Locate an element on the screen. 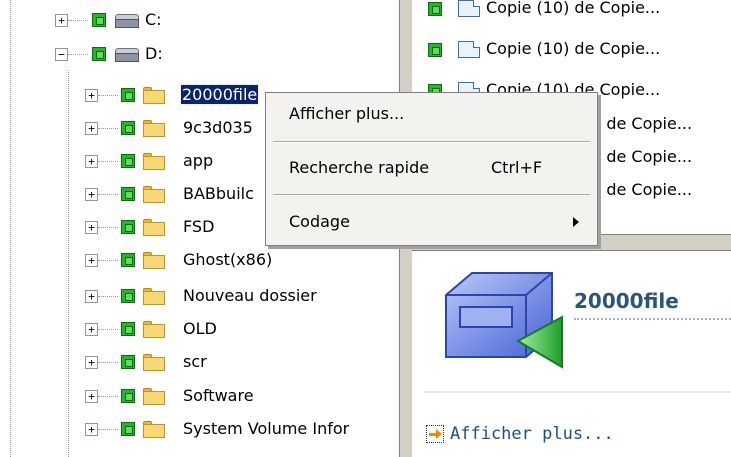  tree-item-label: 9c3d035 is located at coordinates (218, 127).